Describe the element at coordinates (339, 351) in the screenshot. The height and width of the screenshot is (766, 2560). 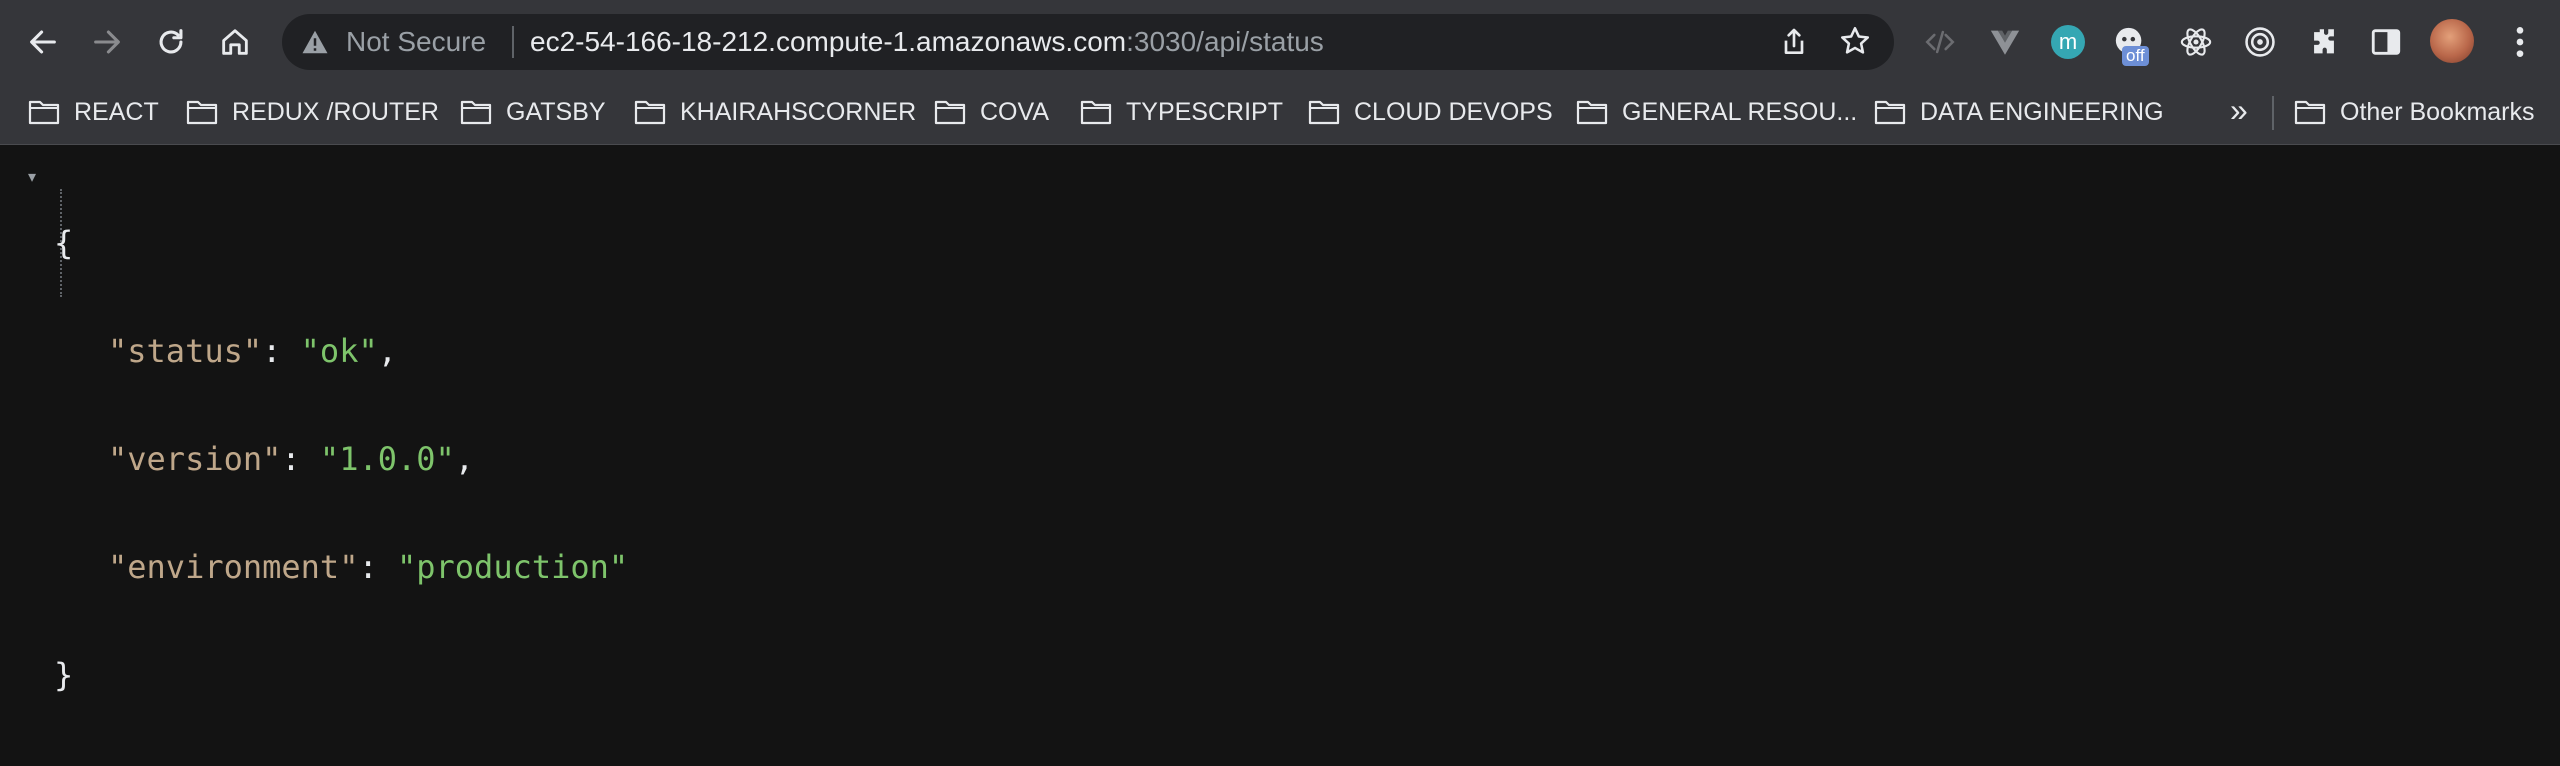
I see `json-value: ok` at that location.